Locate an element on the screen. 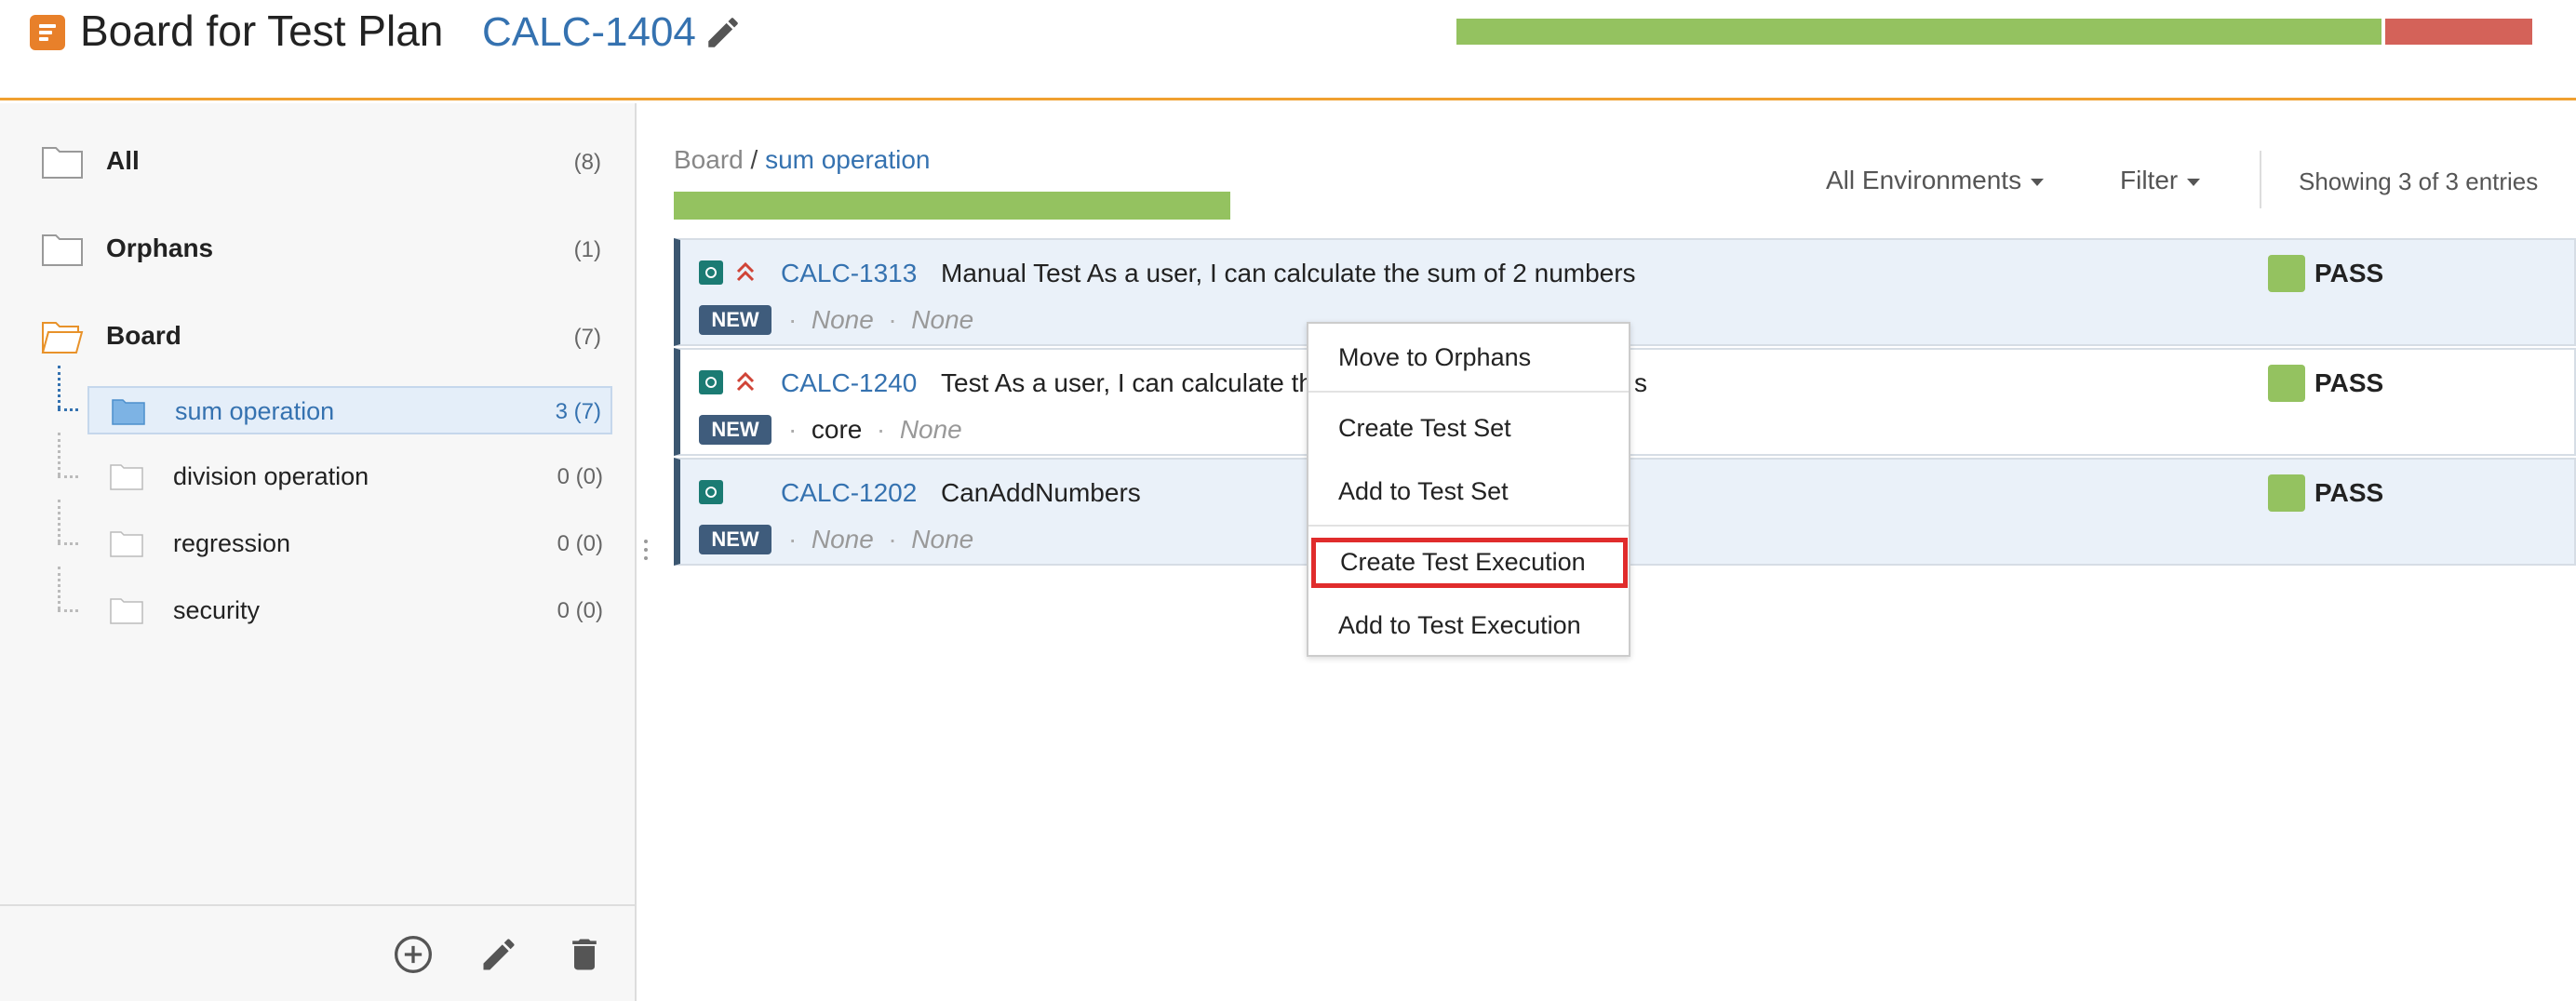  tree-item-sum-operation: sum operation 3 (7) is located at coordinates (349, 410).